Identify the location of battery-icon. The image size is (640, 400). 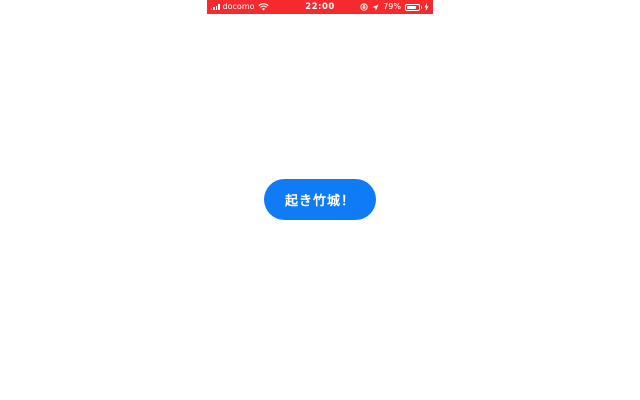
(413, 7).